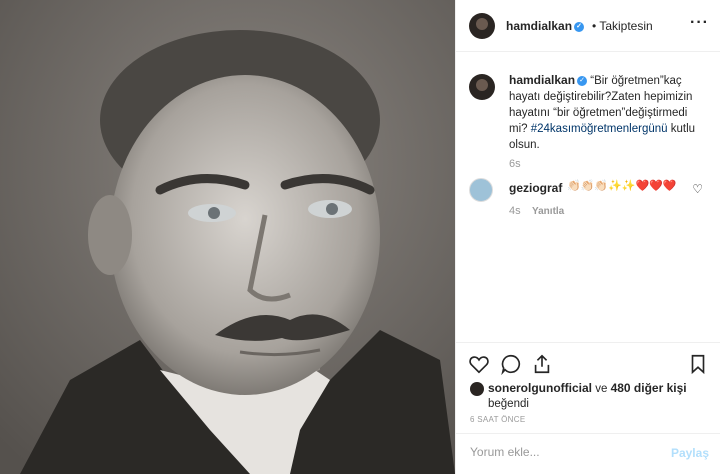  Describe the element at coordinates (625, 26) in the screenshot. I see `following-label: Takiptesin` at that location.